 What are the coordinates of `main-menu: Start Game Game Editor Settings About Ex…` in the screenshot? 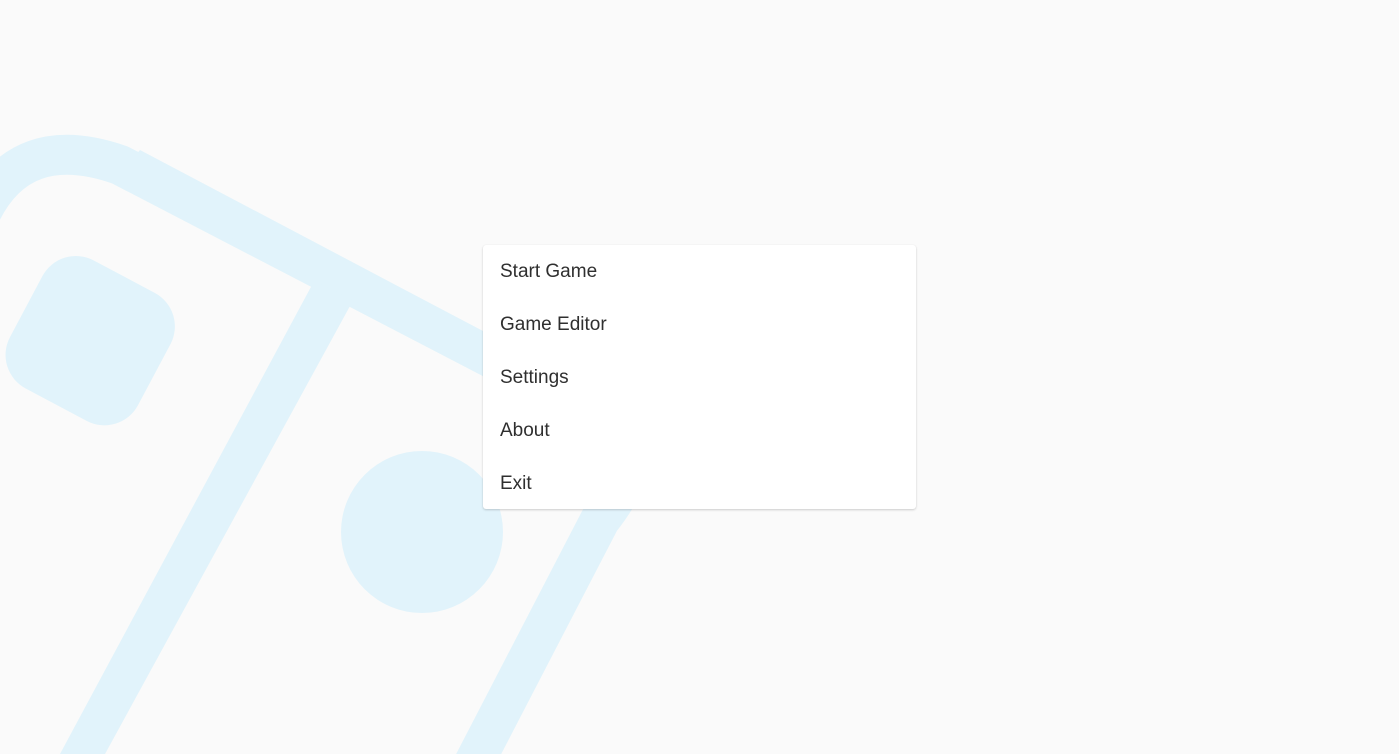 It's located at (699, 377).